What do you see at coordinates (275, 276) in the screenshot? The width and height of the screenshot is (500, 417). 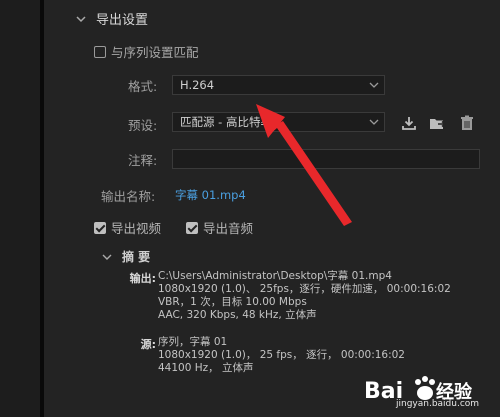 I see `summary-output-line: C:\Users\Administrator\Desktop\字幕 01.mp4` at bounding box center [275, 276].